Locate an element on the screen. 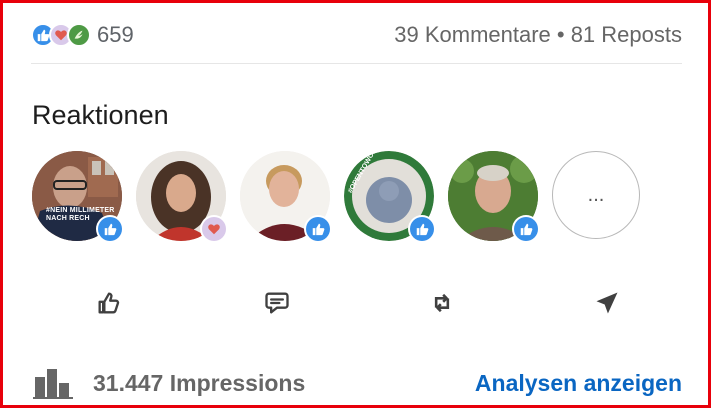 The height and width of the screenshot is (408, 711). comments-reposts-count: 39 Kommentare • 81 Reposts is located at coordinates (538, 35).